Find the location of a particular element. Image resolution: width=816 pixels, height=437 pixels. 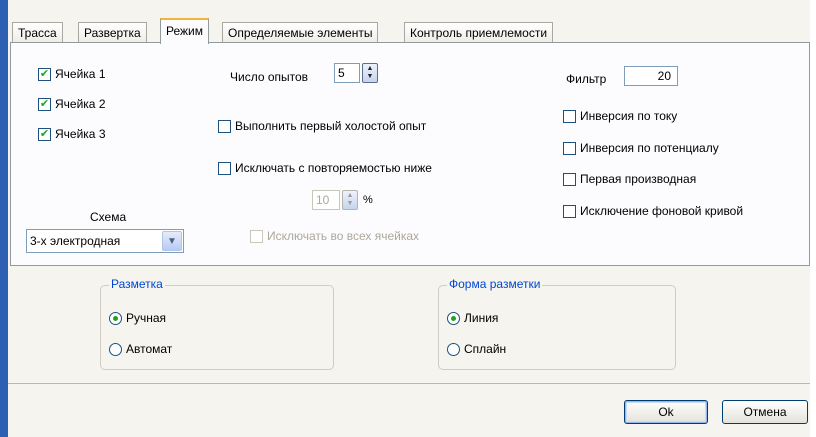

window-frame-left is located at coordinates (4, 218).